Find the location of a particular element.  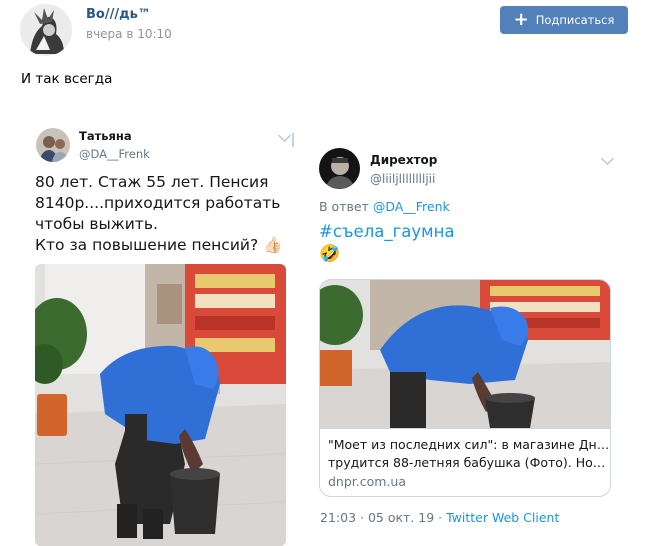

post-time: вчера в 10:10 is located at coordinates (129, 34).